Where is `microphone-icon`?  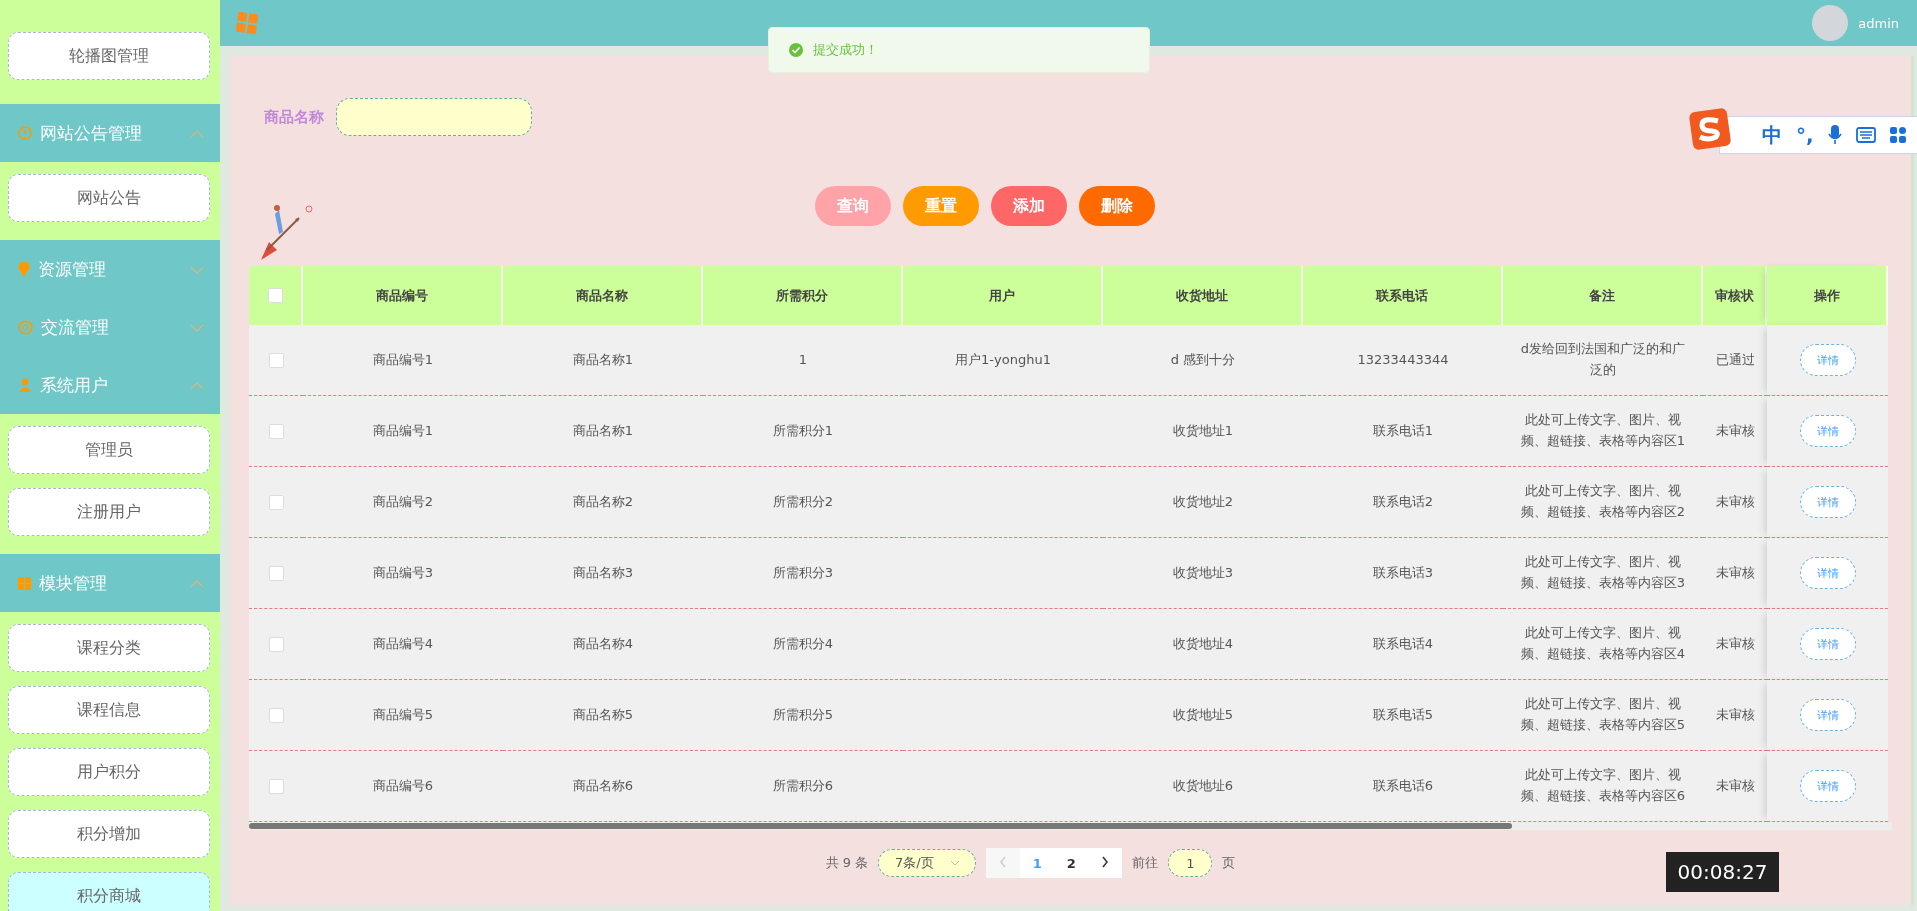
microphone-icon is located at coordinates (1834, 135).